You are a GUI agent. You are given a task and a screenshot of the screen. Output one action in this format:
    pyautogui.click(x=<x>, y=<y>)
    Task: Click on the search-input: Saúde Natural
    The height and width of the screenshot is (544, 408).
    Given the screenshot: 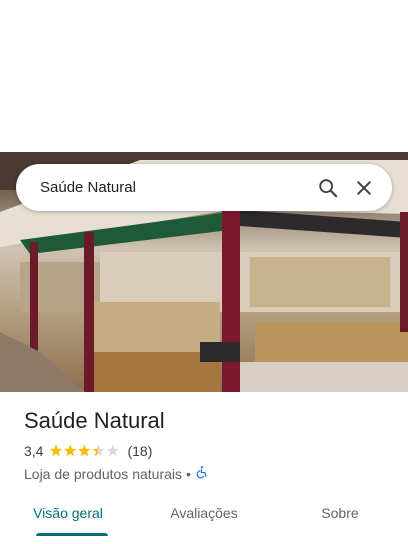 What is the action you would take?
    pyautogui.click(x=175, y=187)
    